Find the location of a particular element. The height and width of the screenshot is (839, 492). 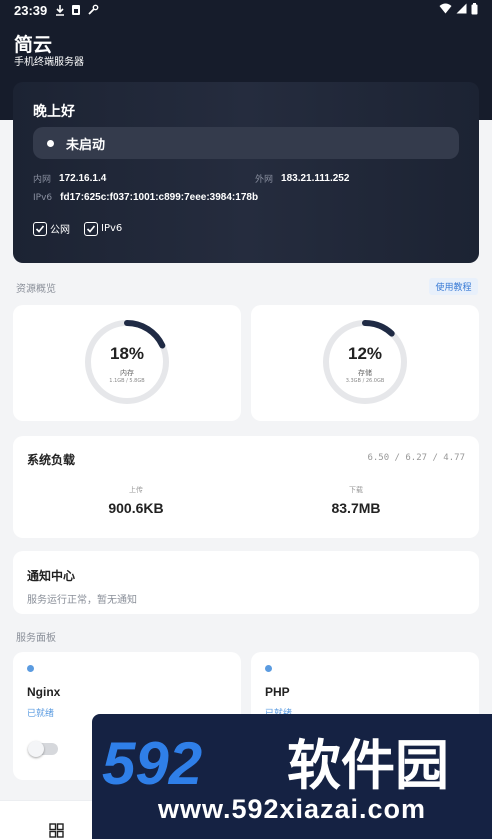

memory-percent: 18% is located at coordinates (127, 353).